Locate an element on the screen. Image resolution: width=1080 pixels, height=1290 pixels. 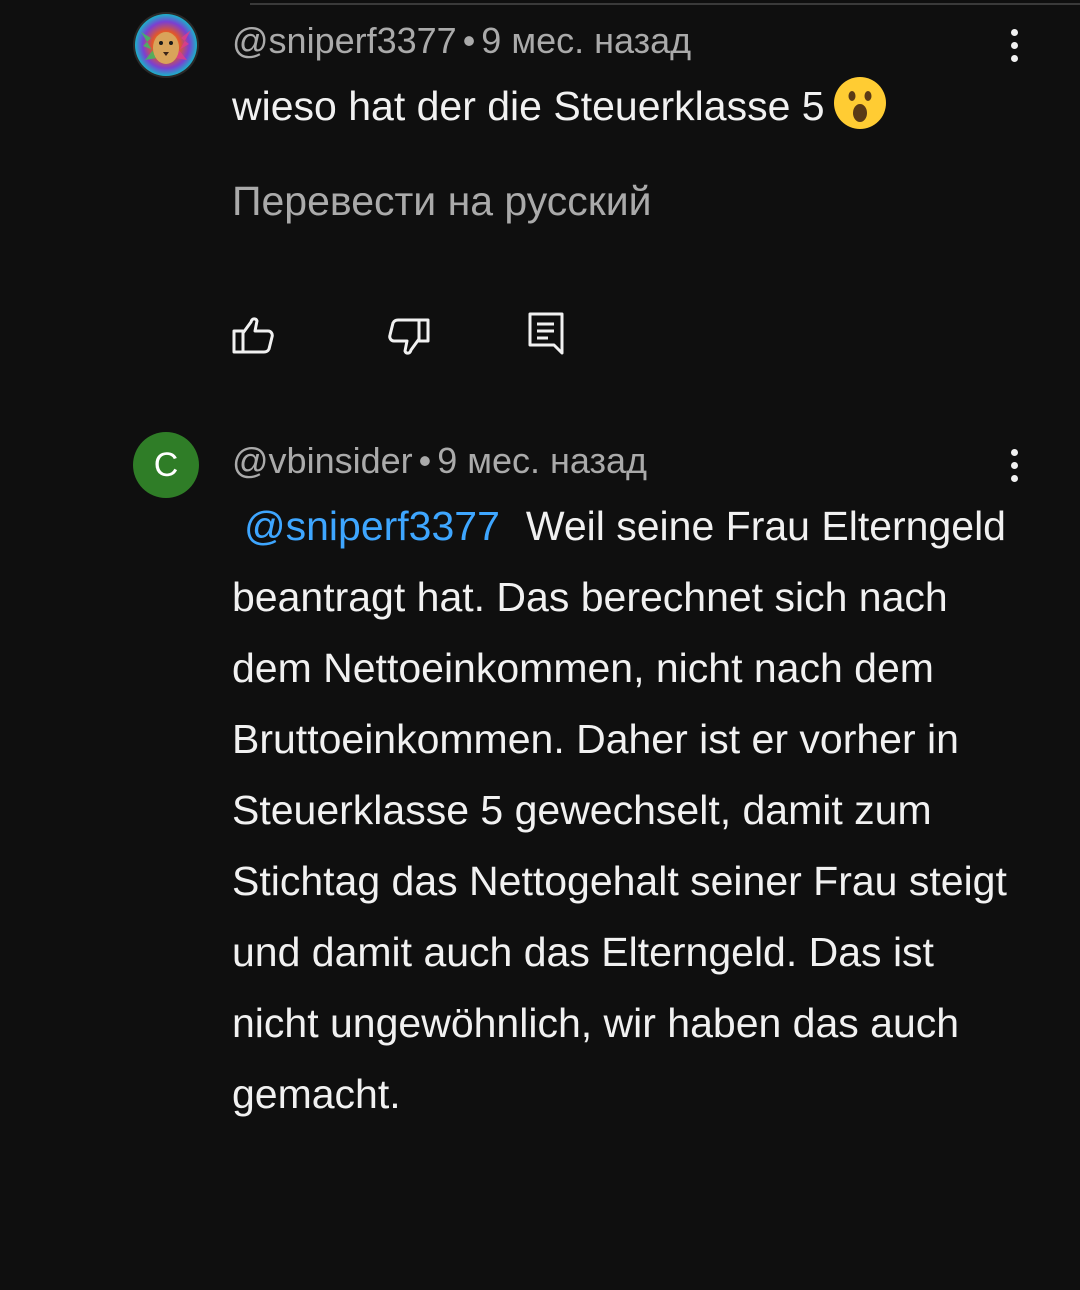
comment-meta: @sniperf3377 • 9 мес. назад is located at coordinates (461, 41).